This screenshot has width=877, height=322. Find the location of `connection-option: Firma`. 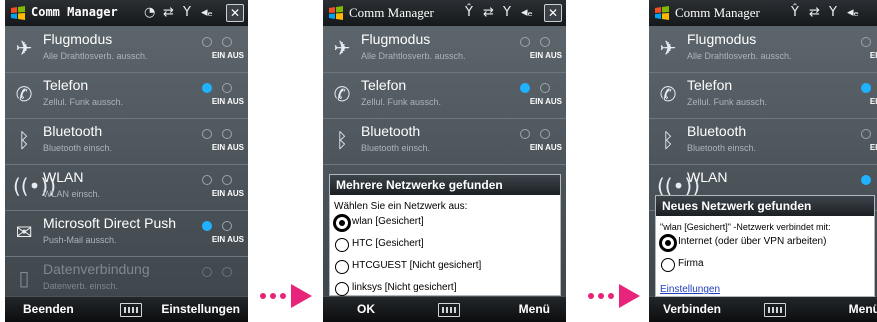

connection-option: Firma is located at coordinates (765, 265).